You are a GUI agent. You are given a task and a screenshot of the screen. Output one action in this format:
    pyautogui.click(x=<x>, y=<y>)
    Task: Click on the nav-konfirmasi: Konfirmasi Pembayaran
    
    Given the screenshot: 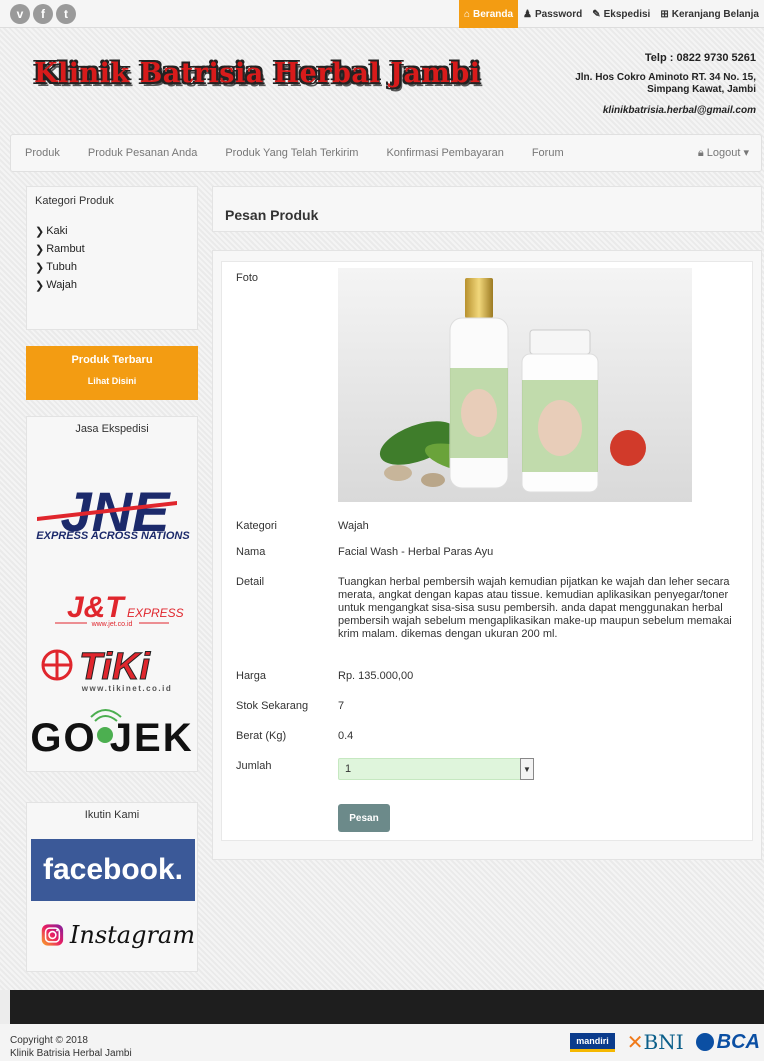 What is the action you would take?
    pyautogui.click(x=444, y=153)
    